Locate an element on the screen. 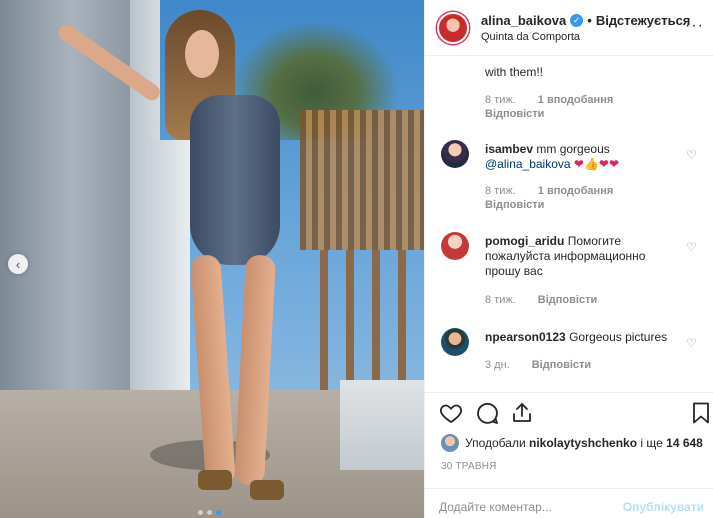 The width and height of the screenshot is (713, 518). comment-body: mm gorgeous is located at coordinates (573, 149).